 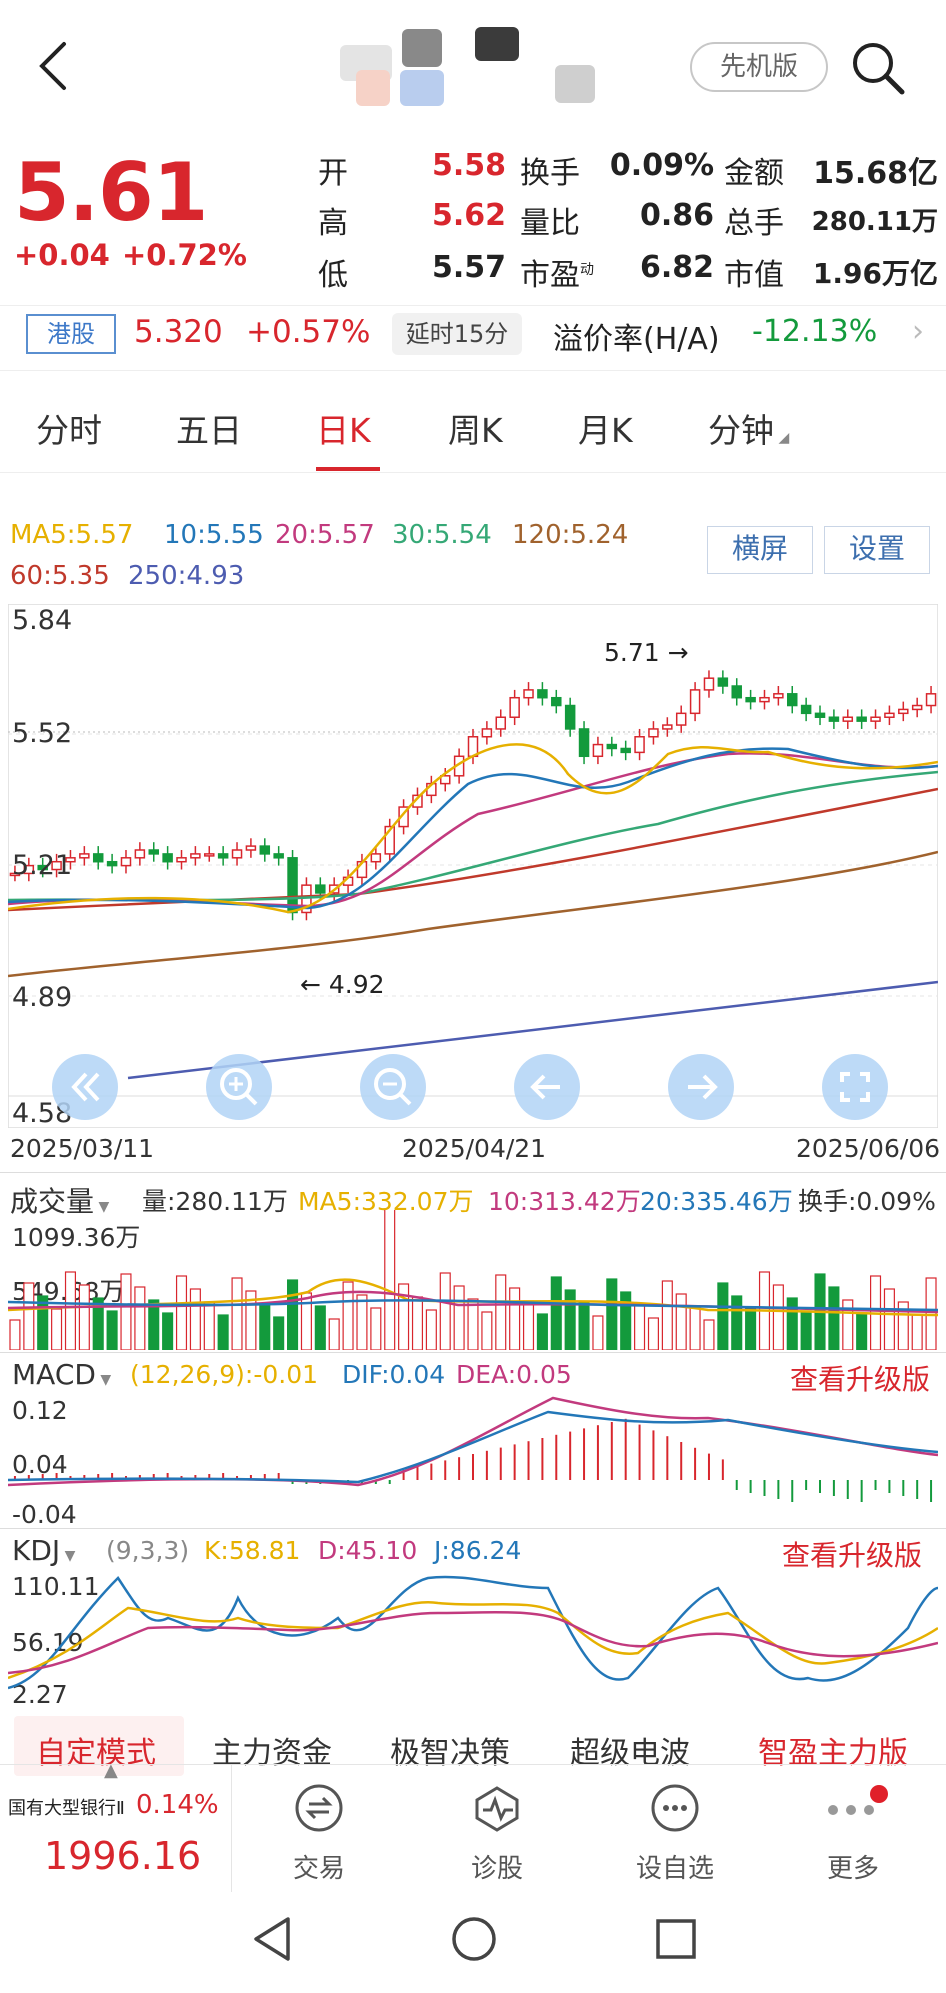 I want to click on scroll-left-fast-button, so click(x=85, y=1087).